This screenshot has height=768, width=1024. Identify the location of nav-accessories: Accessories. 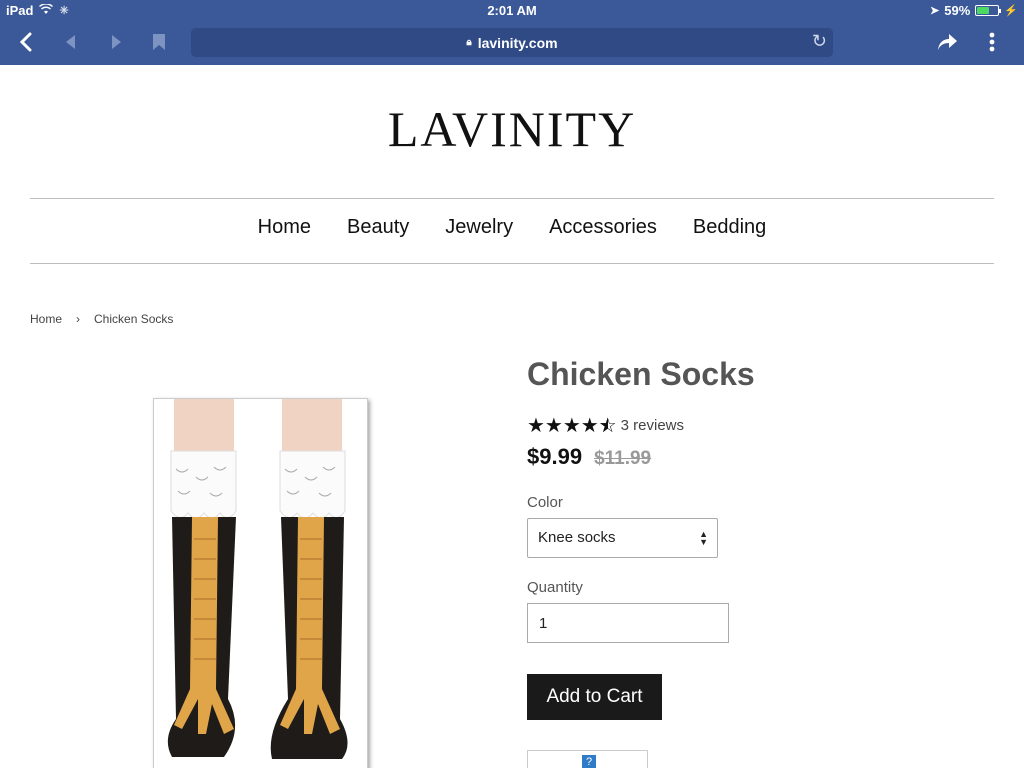
(603, 227).